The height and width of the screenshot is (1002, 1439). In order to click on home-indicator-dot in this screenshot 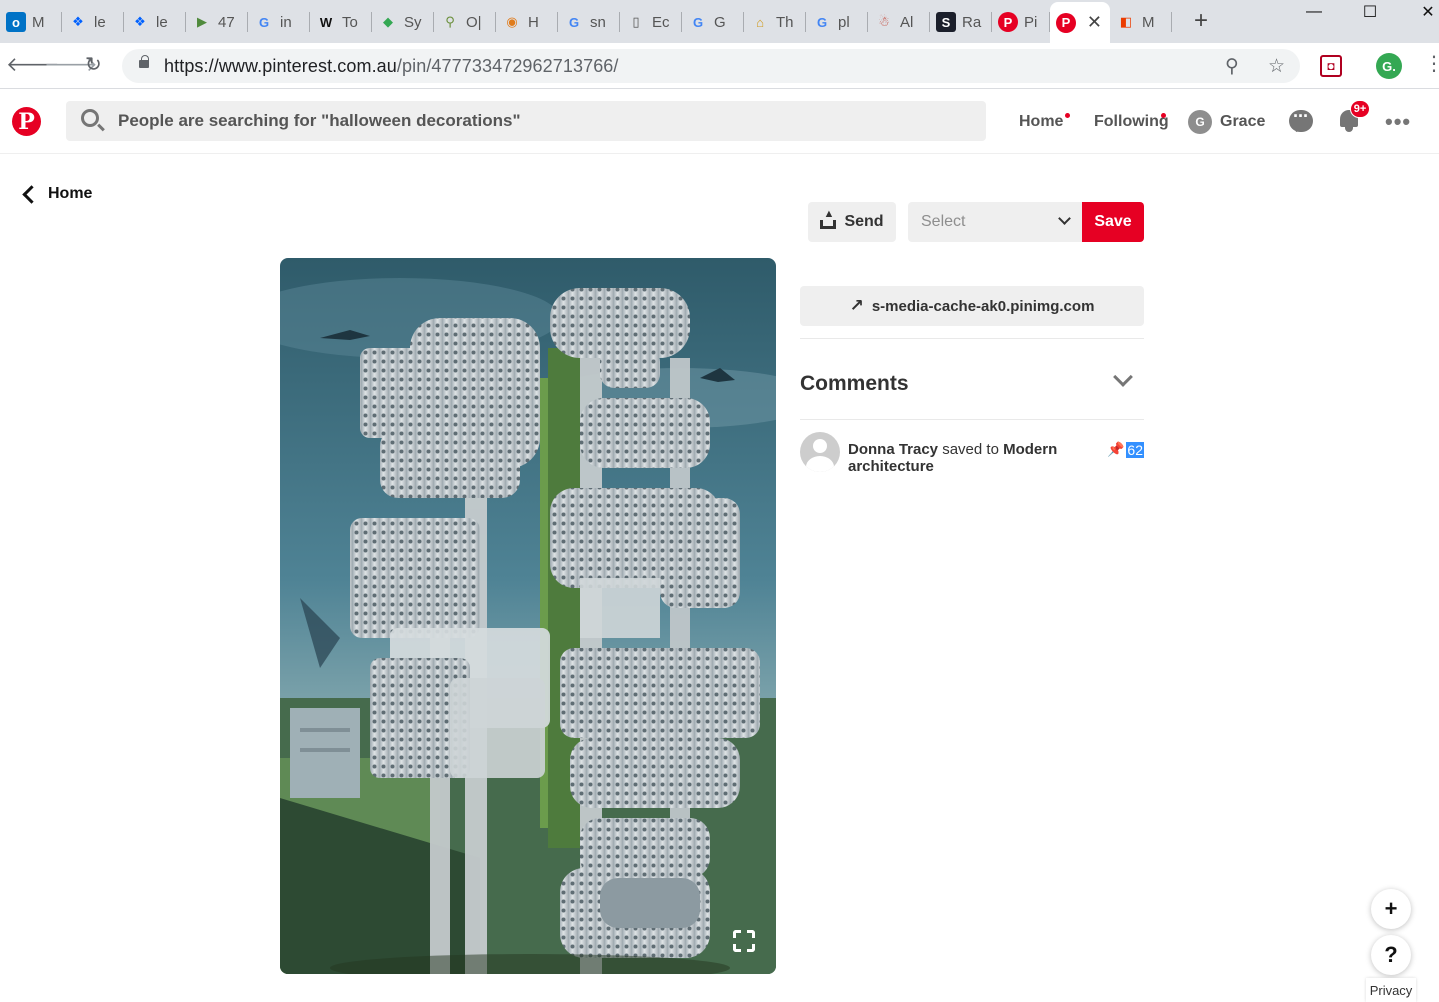, I will do `click(1067, 115)`.